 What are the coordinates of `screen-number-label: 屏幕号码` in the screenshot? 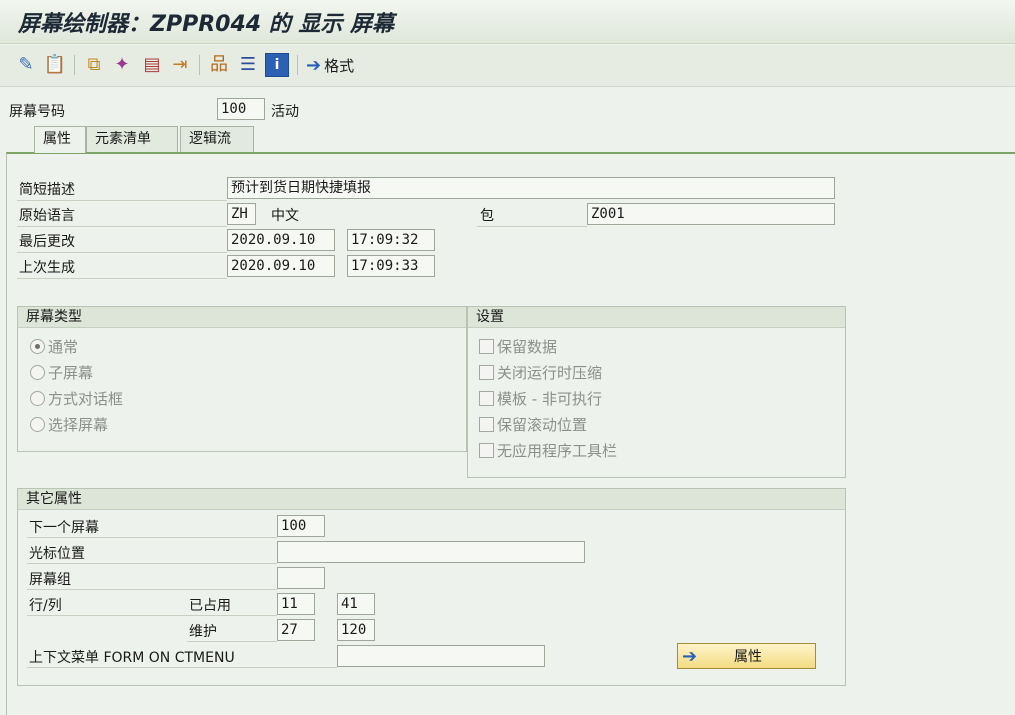 It's located at (37, 112).